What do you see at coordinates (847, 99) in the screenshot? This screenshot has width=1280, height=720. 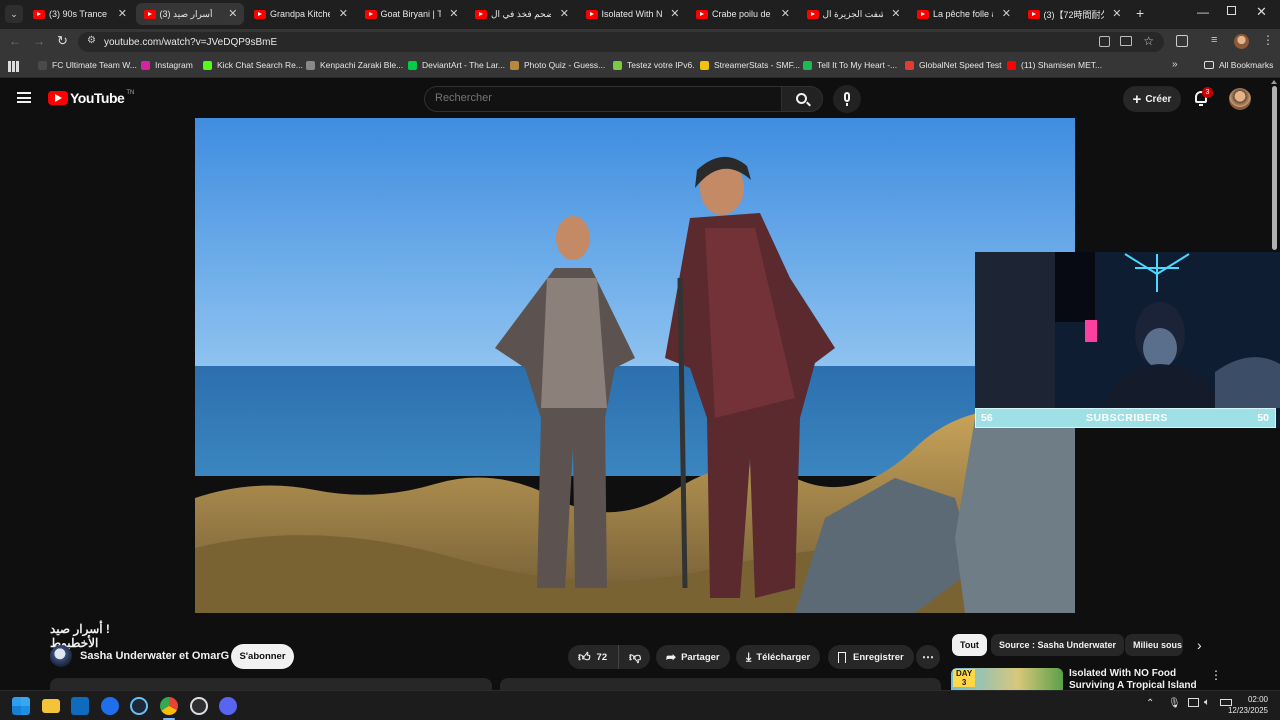 I see `voice-search-button` at bounding box center [847, 99].